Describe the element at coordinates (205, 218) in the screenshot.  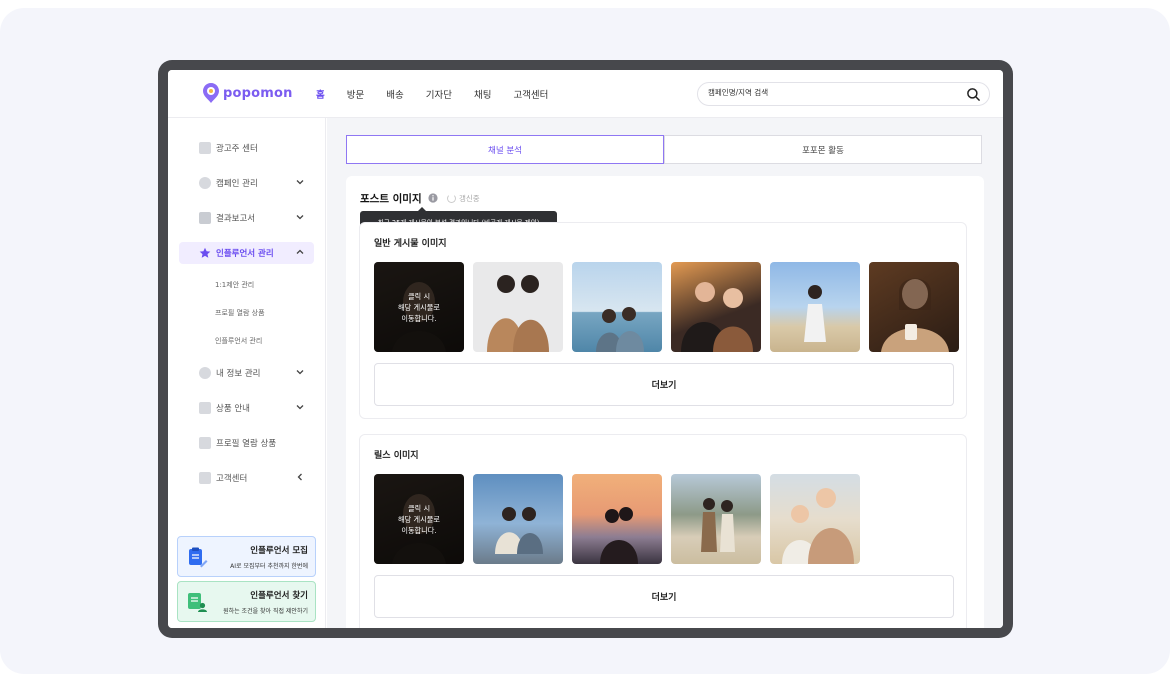
I see `document-icon` at that location.